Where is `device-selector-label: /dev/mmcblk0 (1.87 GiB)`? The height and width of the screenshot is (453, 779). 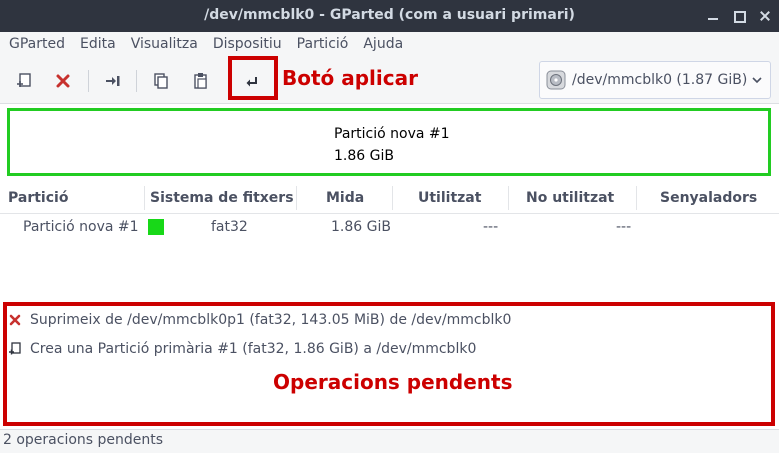
device-selector-label: /dev/mmcblk0 (1.87 GiB) is located at coordinates (660, 80).